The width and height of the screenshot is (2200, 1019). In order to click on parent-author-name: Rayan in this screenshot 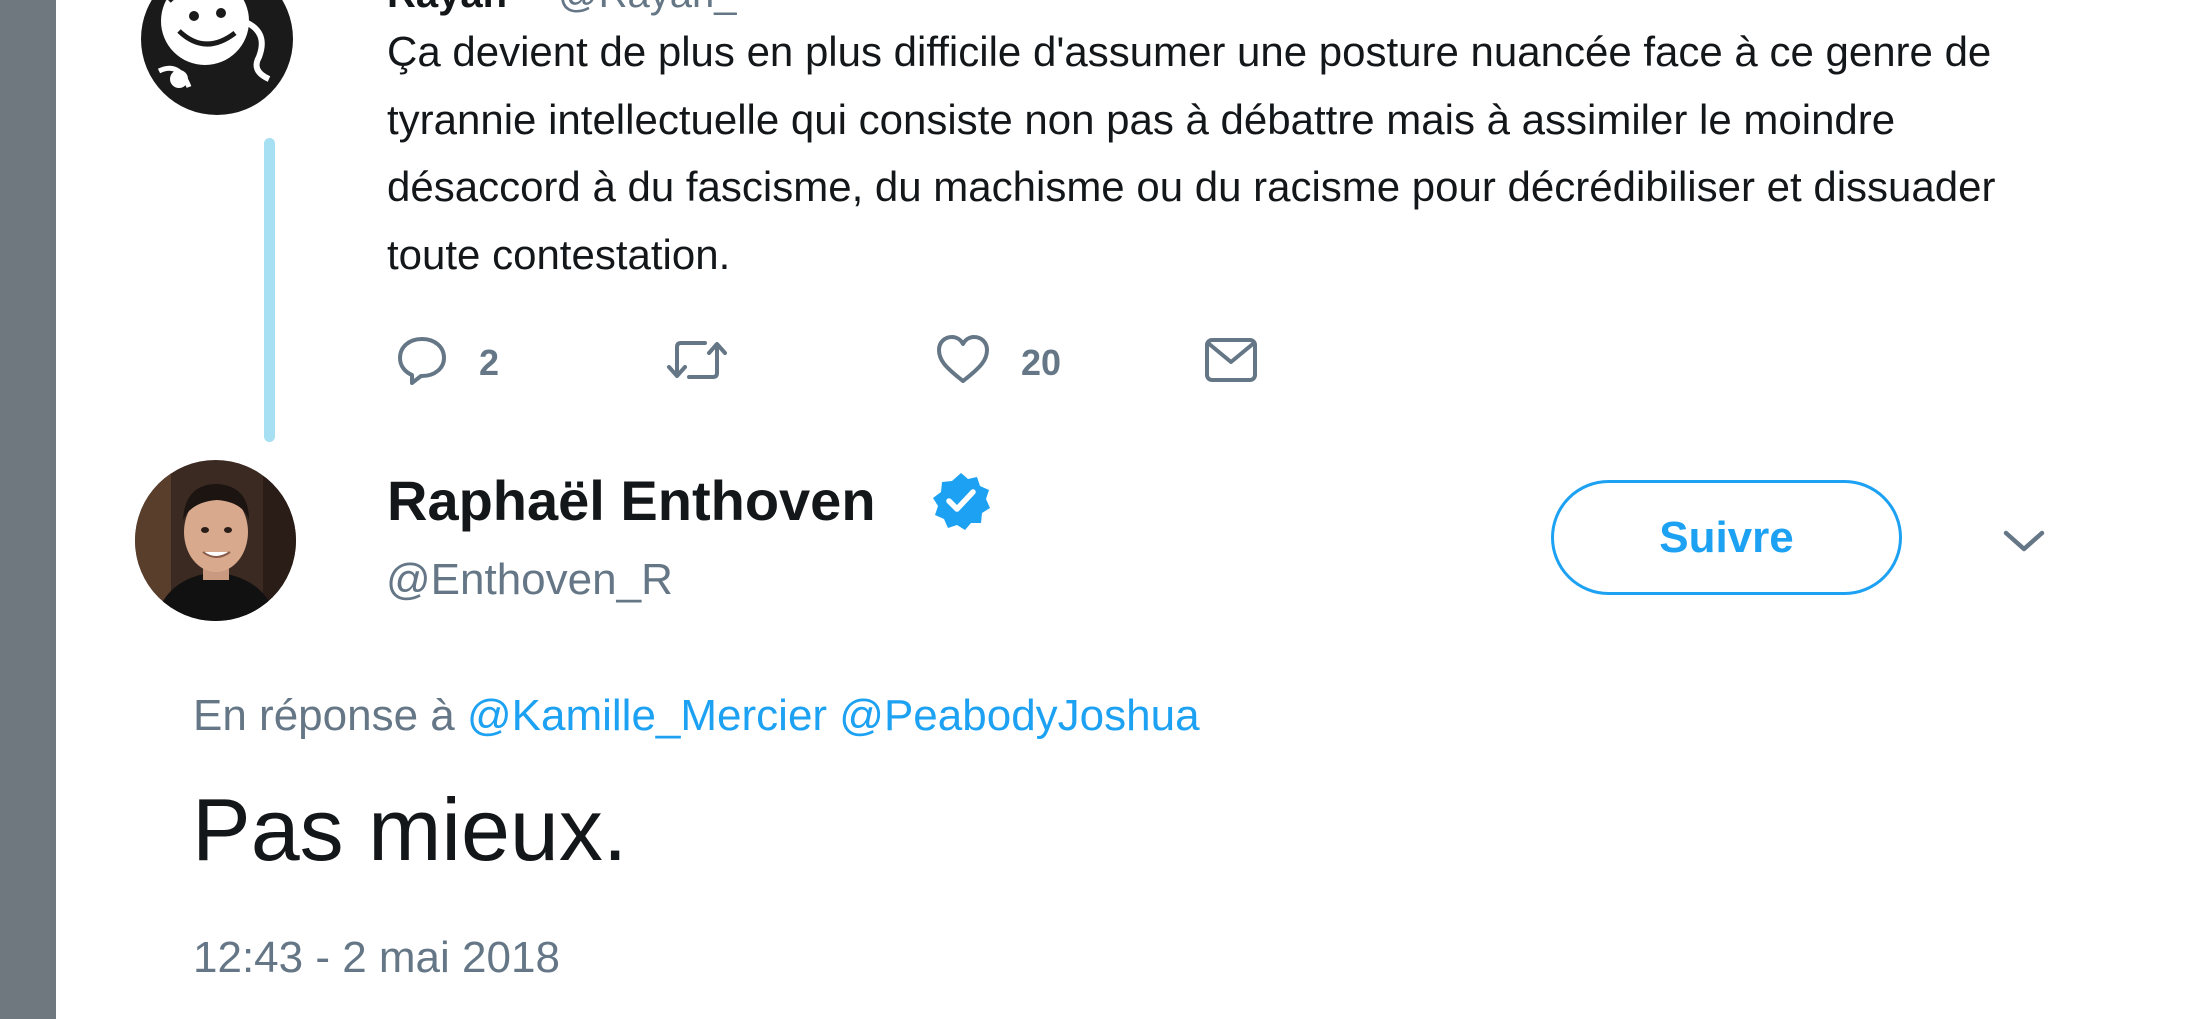, I will do `click(447, 8)`.